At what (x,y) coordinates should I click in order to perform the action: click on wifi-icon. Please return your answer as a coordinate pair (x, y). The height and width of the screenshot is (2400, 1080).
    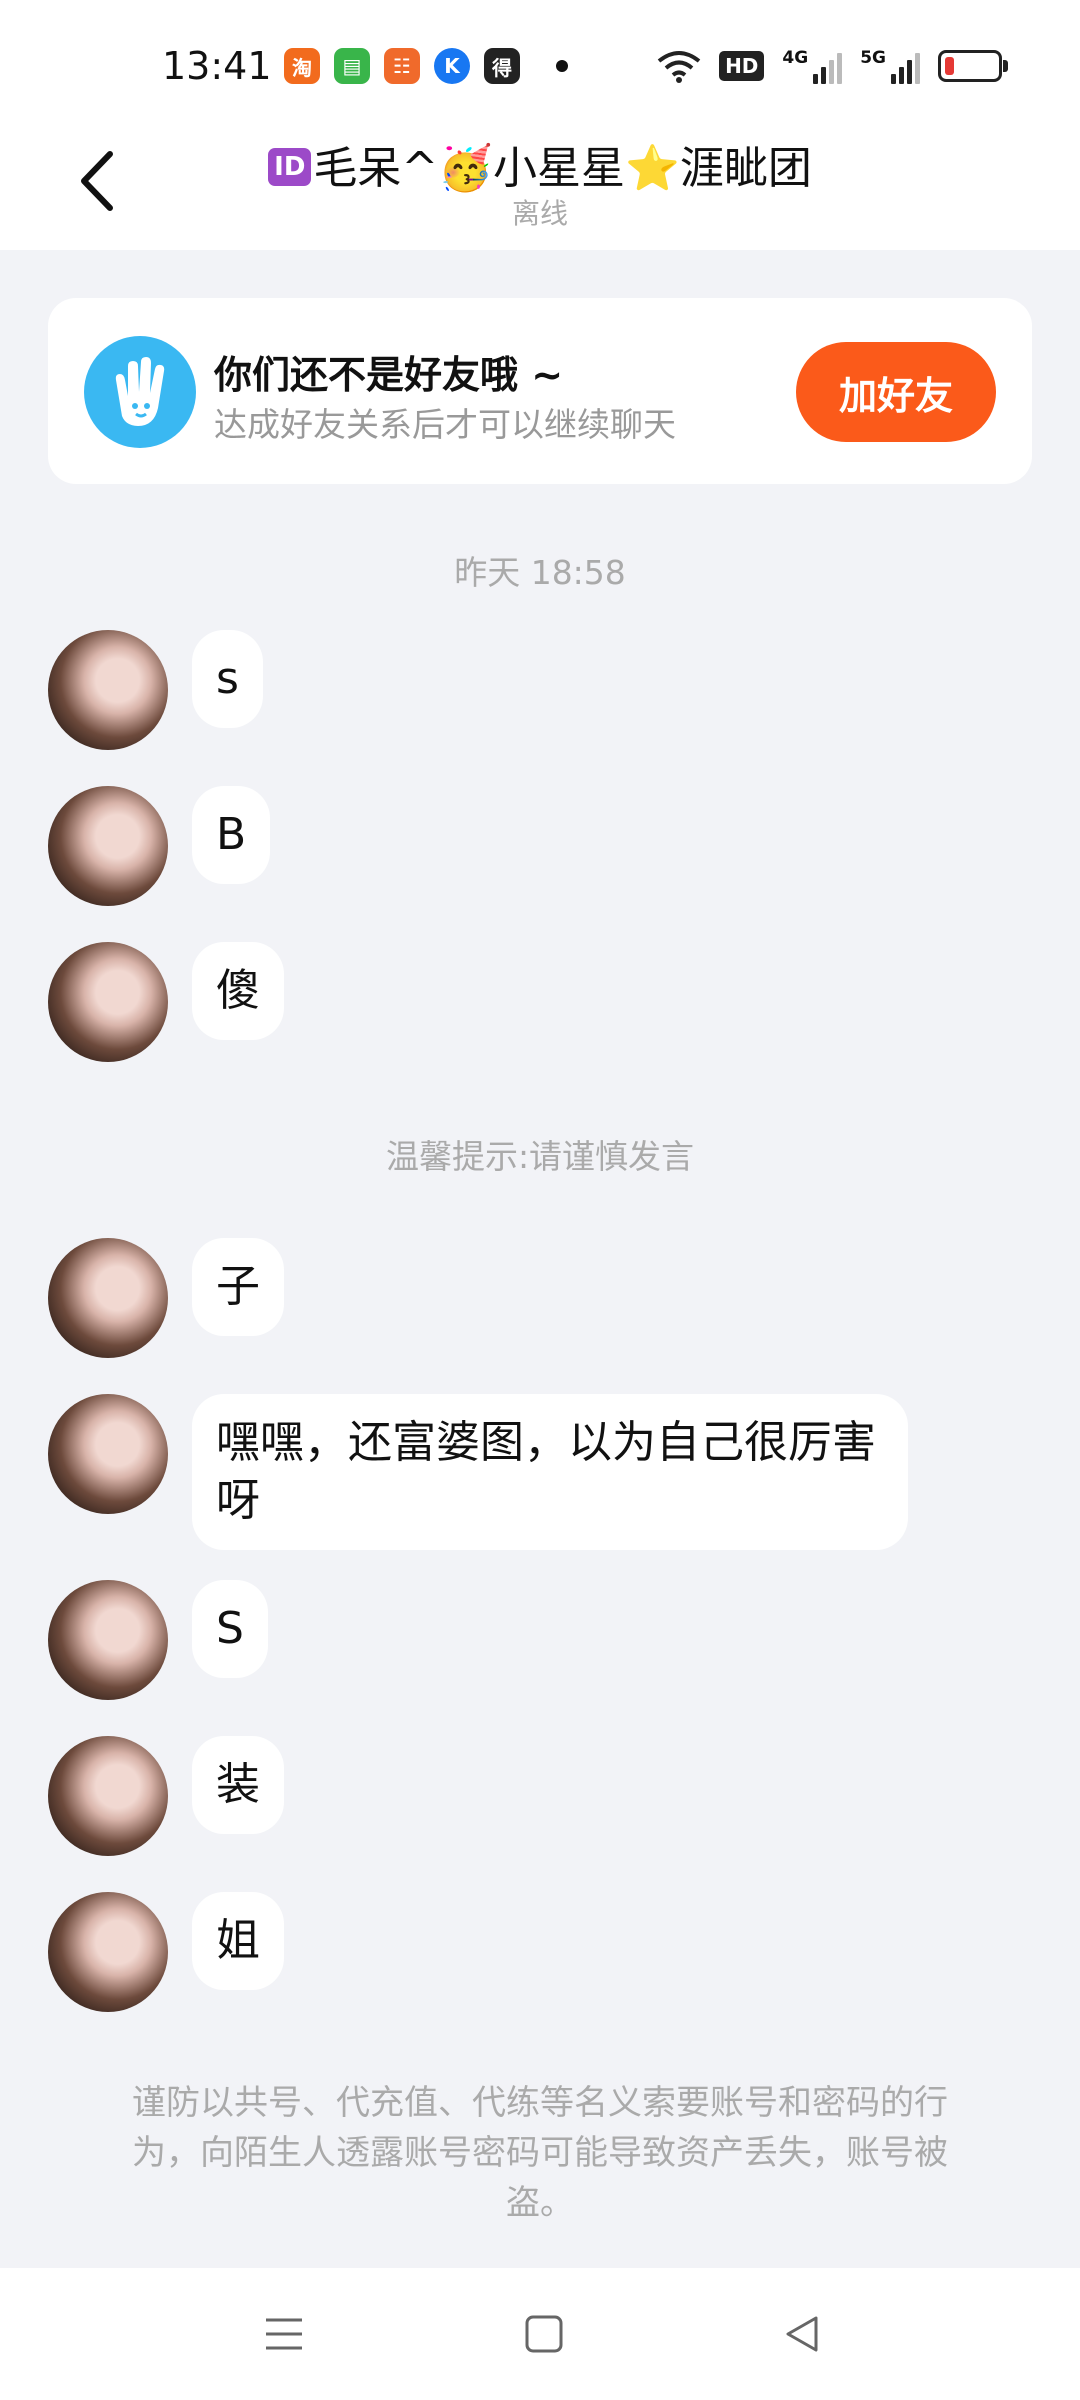
    Looking at the image, I should click on (679, 67).